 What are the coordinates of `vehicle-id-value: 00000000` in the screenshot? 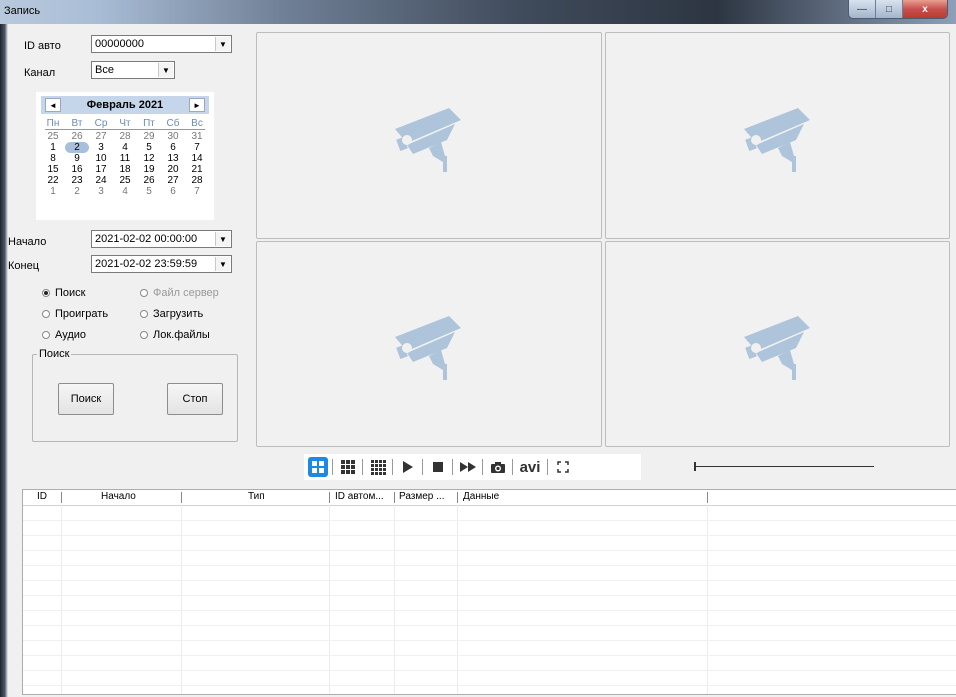 It's located at (119, 44).